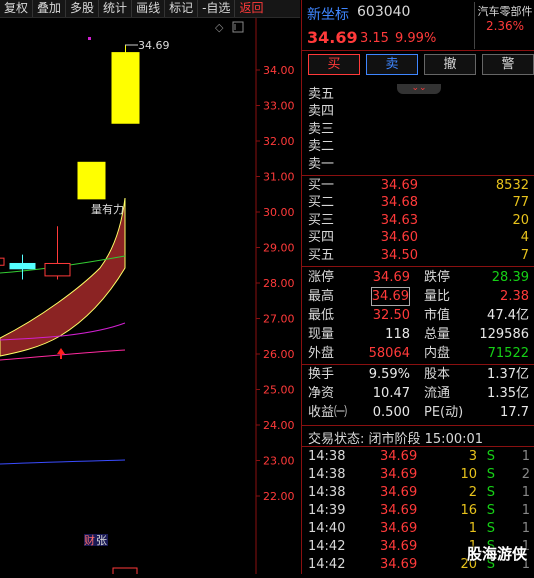 Image resolution: width=534 pixels, height=578 pixels. I want to click on bid-row: 买一 34.69 8532, so click(418, 185).